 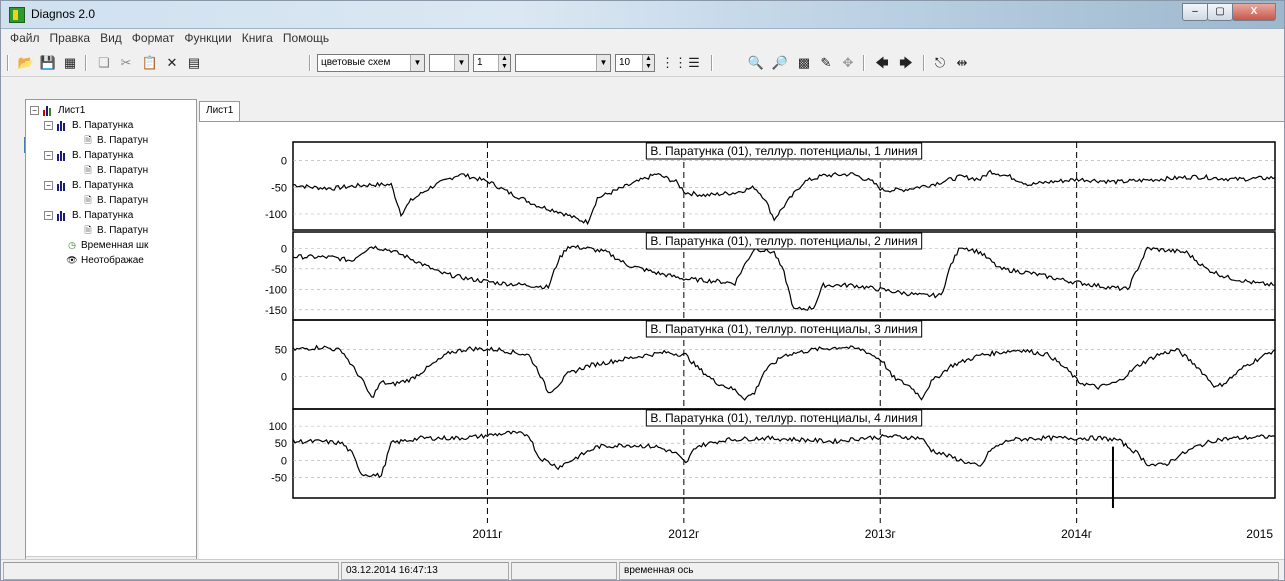 I want to click on cut-icon: ✂, so click(x=126, y=63).